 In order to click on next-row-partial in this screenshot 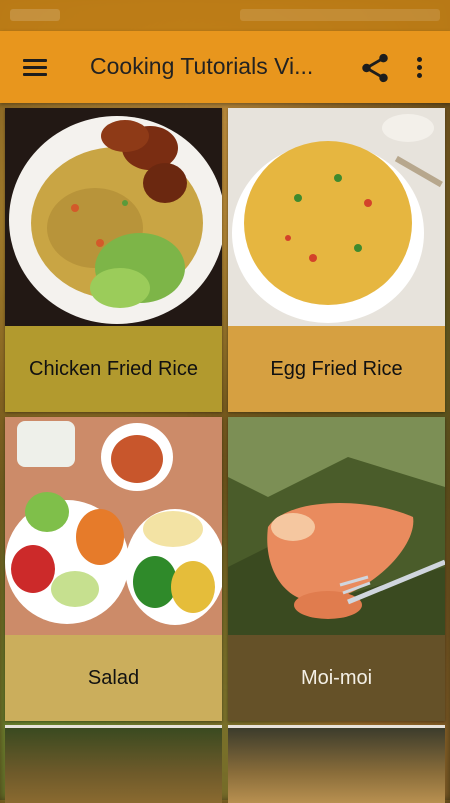, I will do `click(225, 764)`.